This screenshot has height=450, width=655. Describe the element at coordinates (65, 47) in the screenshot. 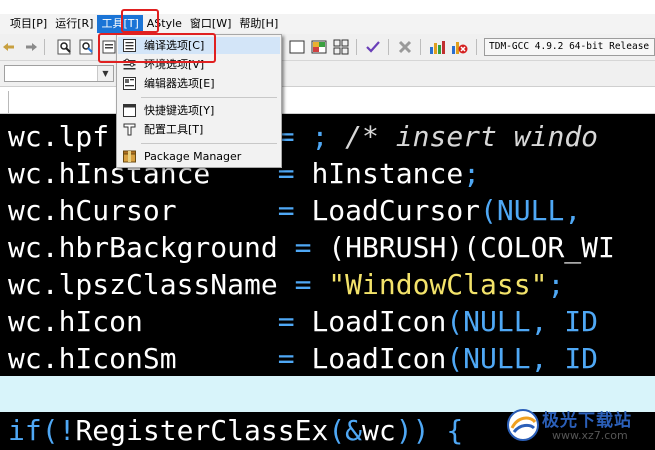

I see `find-icon` at that location.